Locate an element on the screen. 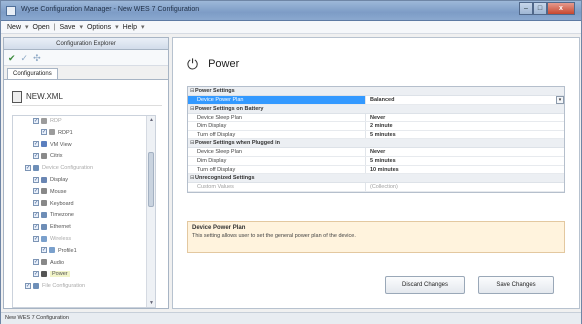 The width and height of the screenshot is (582, 324). tree-item: ✓ Keyboard is located at coordinates (84, 205).